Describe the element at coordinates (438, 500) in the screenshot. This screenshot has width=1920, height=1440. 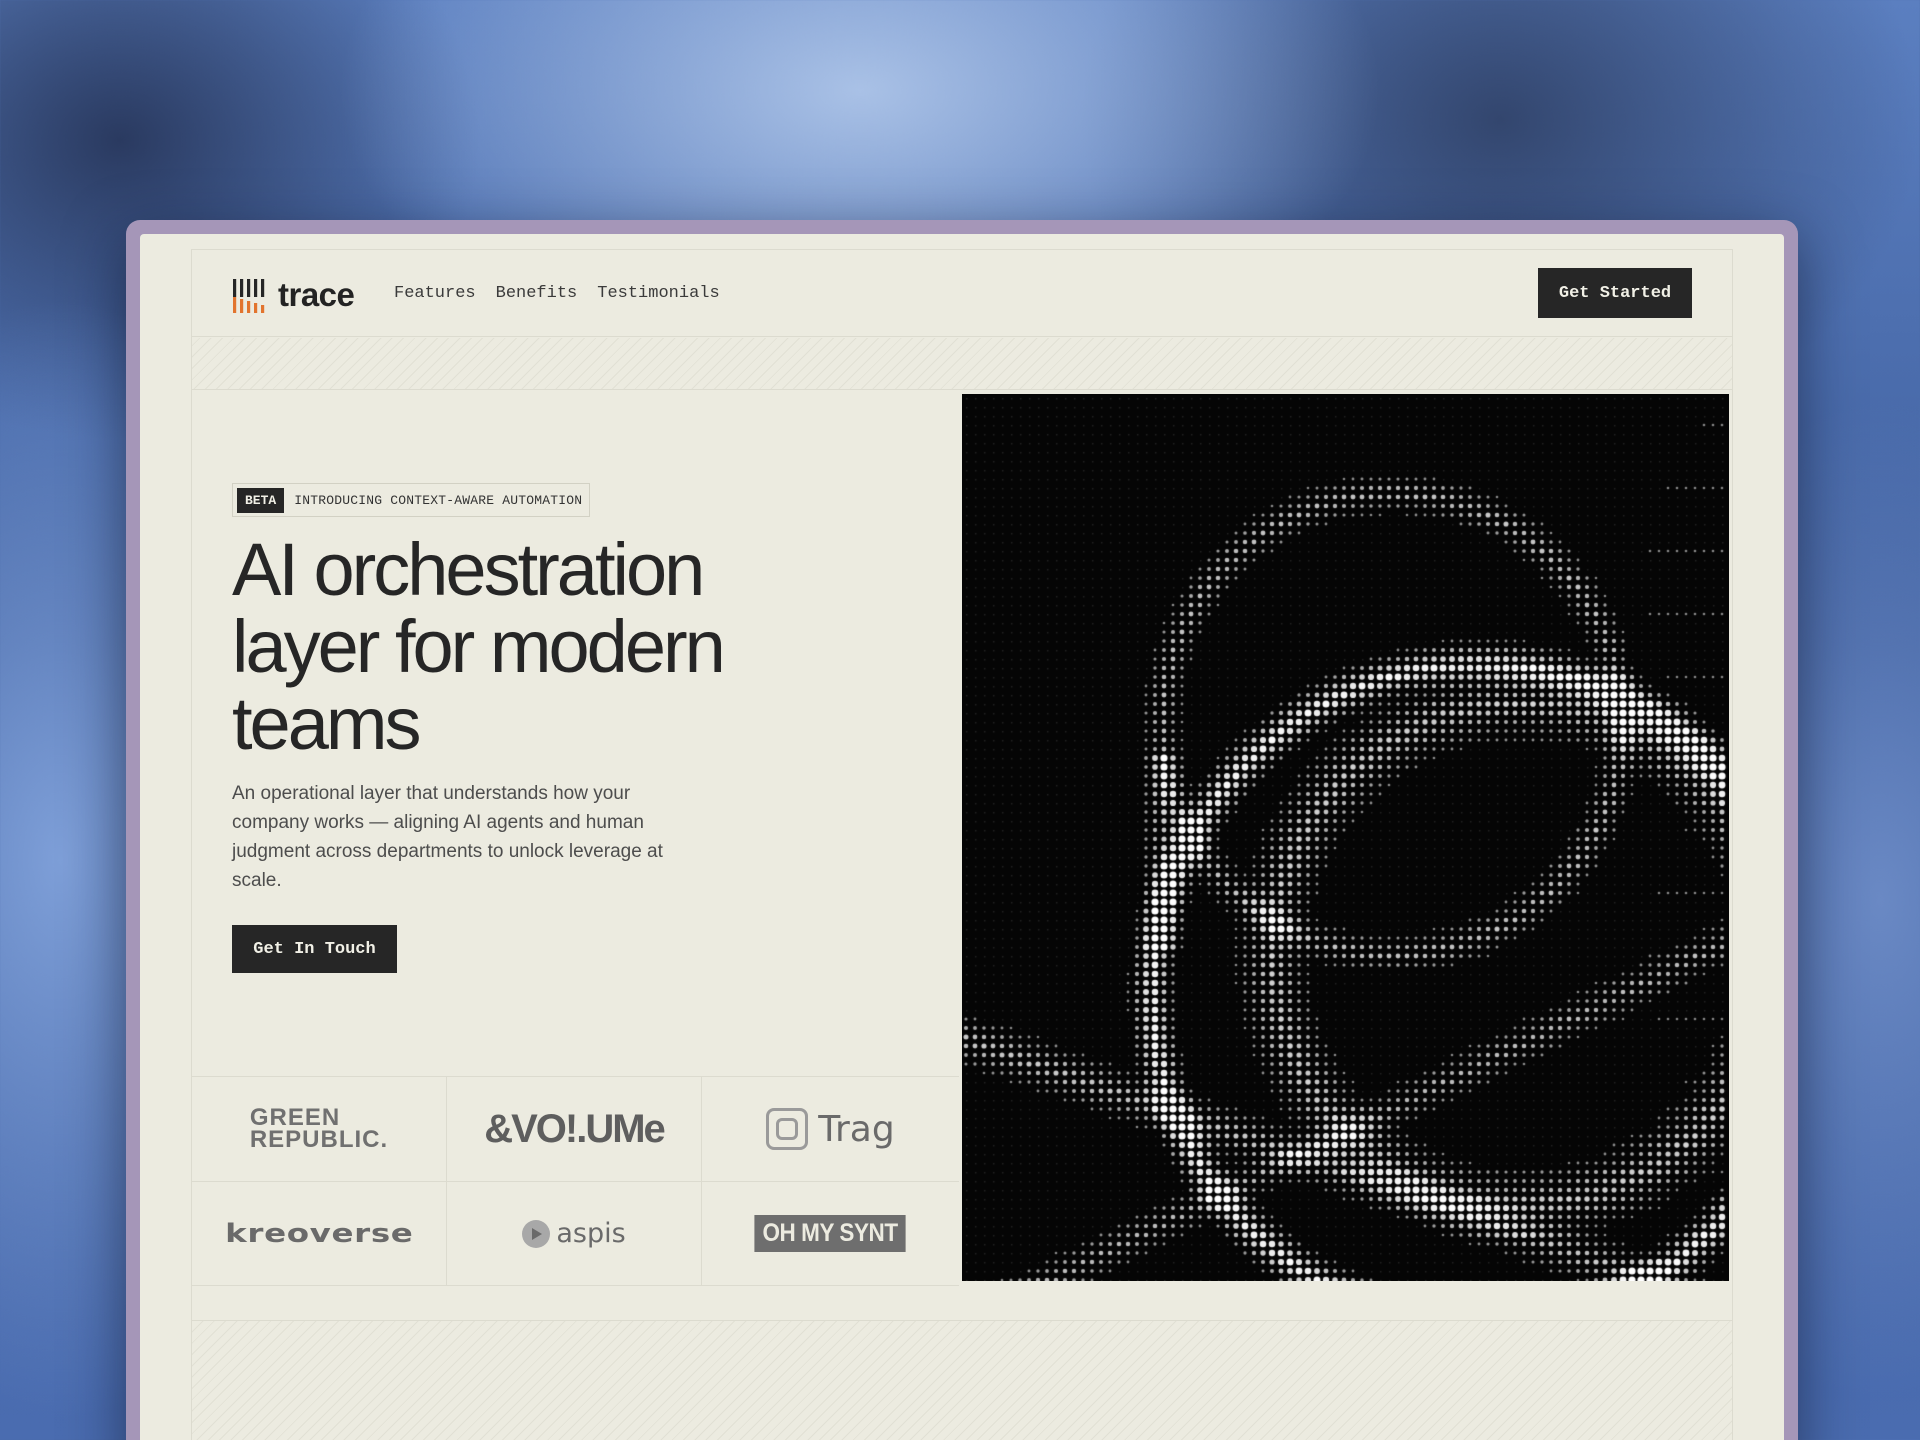
I see `badge-text: INTRODUCING CONTEXT-AWARE AUTOMATION` at that location.